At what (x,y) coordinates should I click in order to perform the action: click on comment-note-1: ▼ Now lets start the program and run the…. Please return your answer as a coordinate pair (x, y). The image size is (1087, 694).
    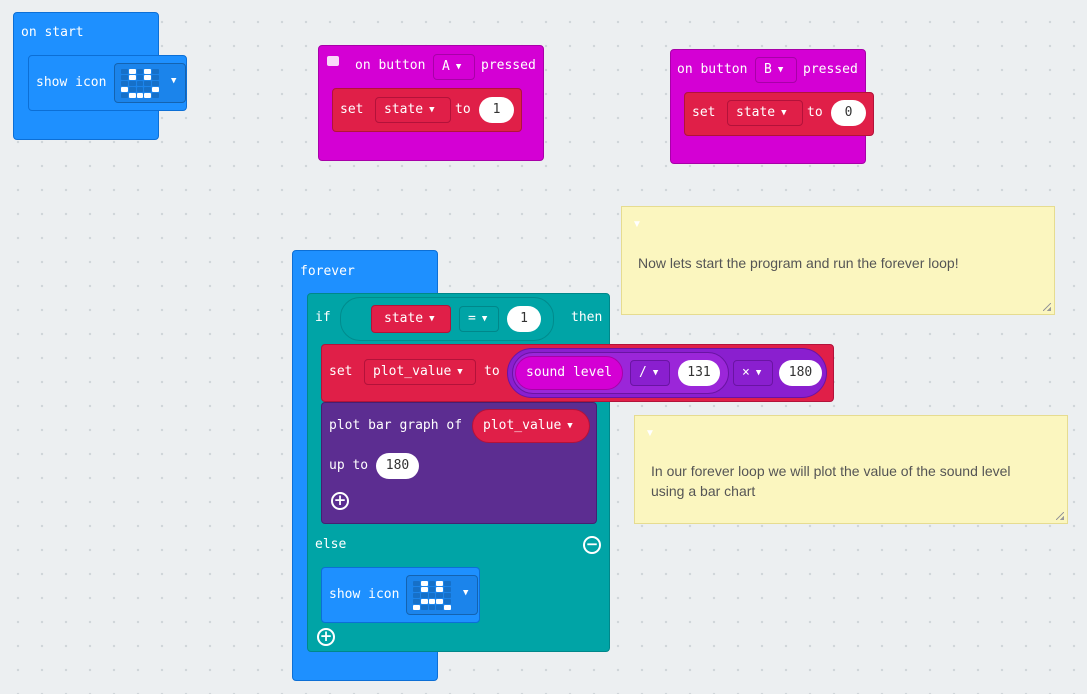
    Looking at the image, I should click on (838, 260).